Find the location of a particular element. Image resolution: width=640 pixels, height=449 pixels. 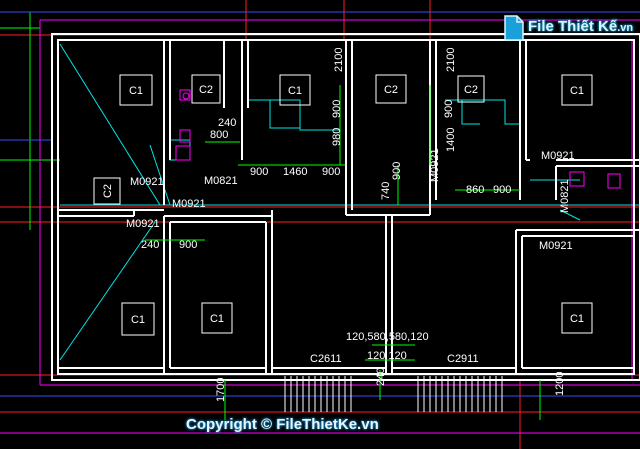

room-label-c1-top-mid: C1 is located at coordinates (295, 91).